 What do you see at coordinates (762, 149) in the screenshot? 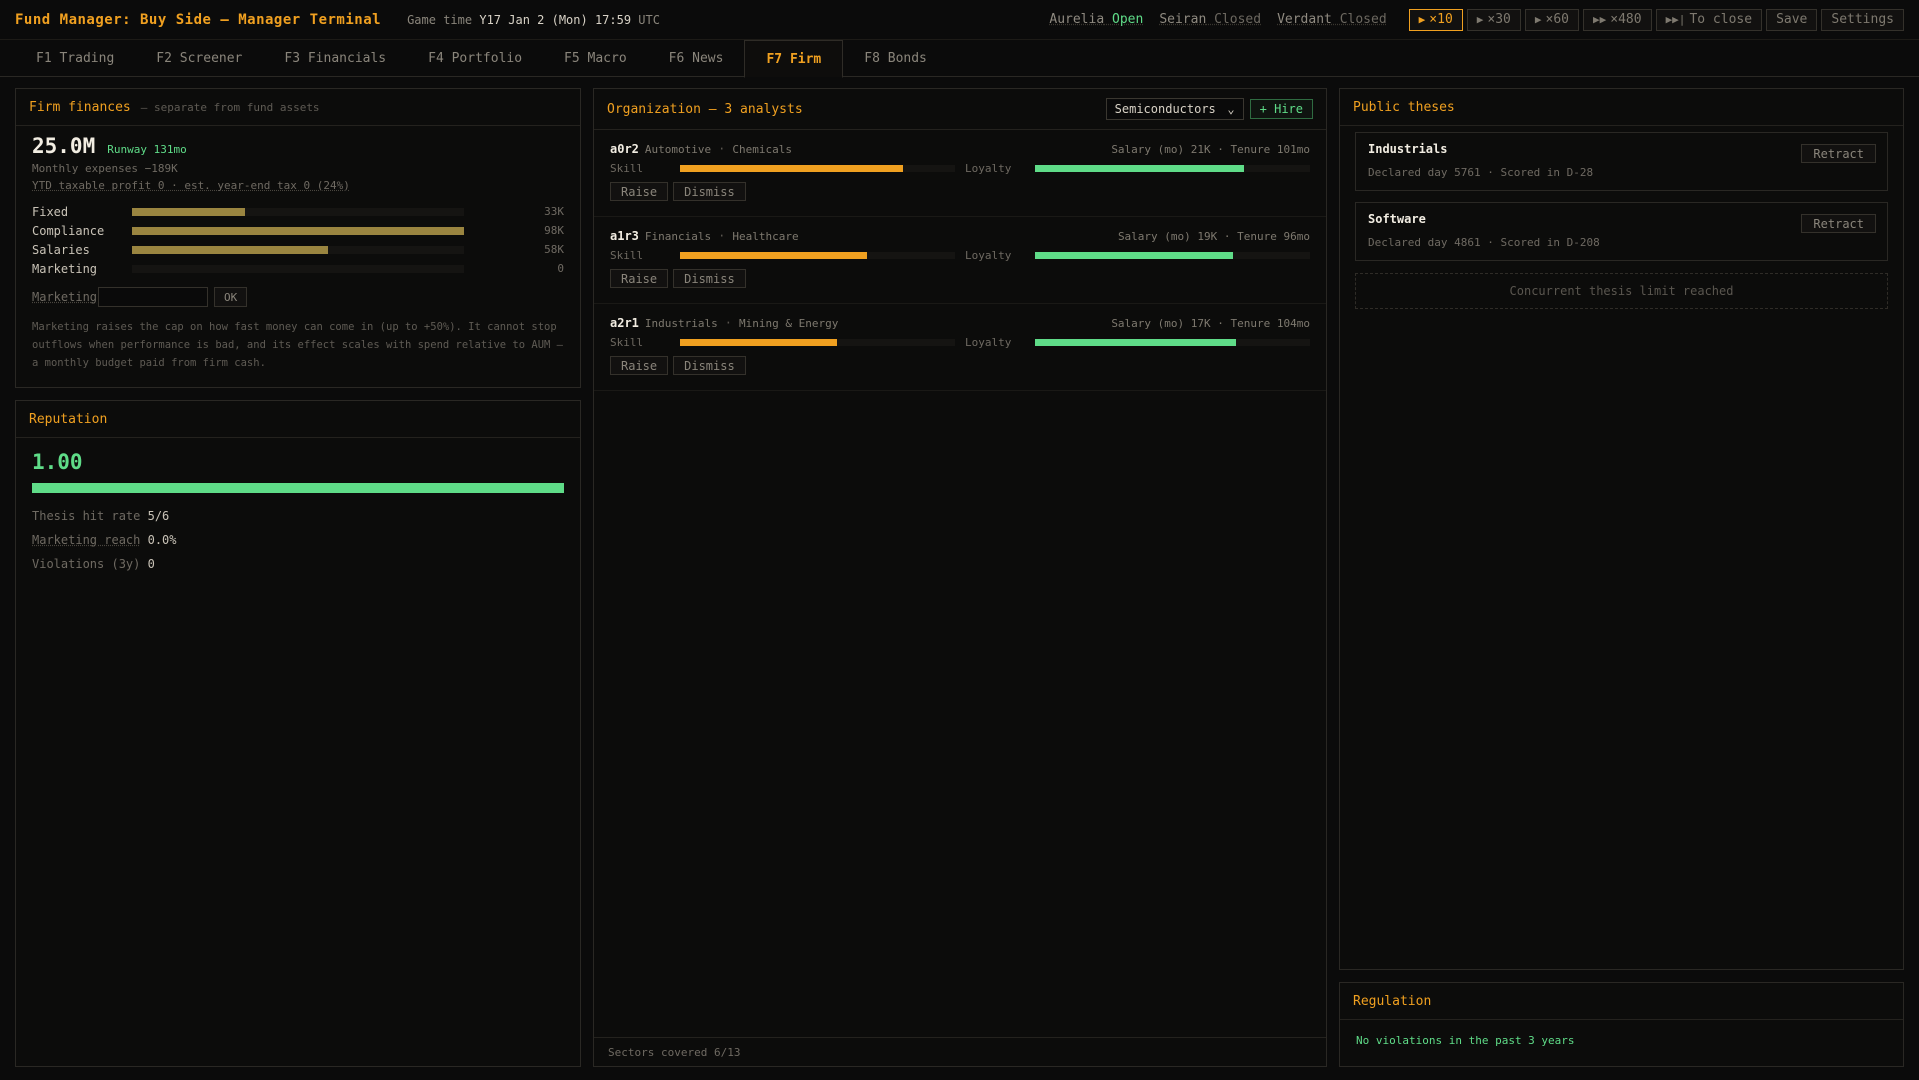
I see `analyst-sector: Chemicals` at bounding box center [762, 149].